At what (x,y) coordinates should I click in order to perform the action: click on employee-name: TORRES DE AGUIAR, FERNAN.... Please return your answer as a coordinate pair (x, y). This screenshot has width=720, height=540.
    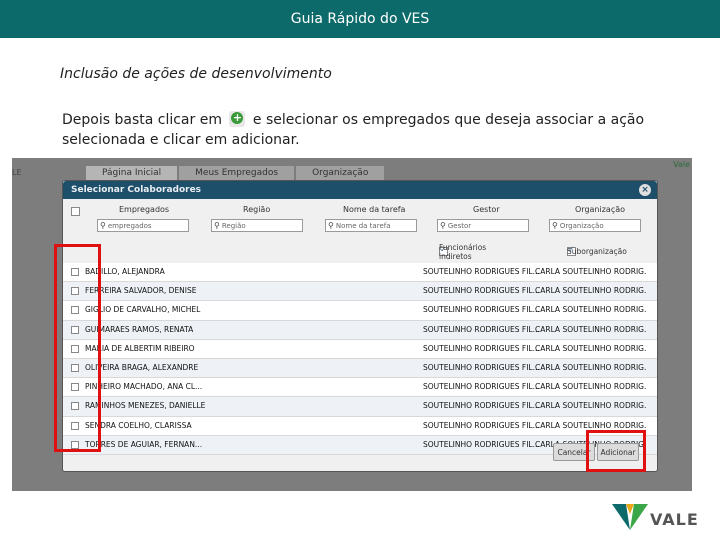
    Looking at the image, I should click on (144, 444).